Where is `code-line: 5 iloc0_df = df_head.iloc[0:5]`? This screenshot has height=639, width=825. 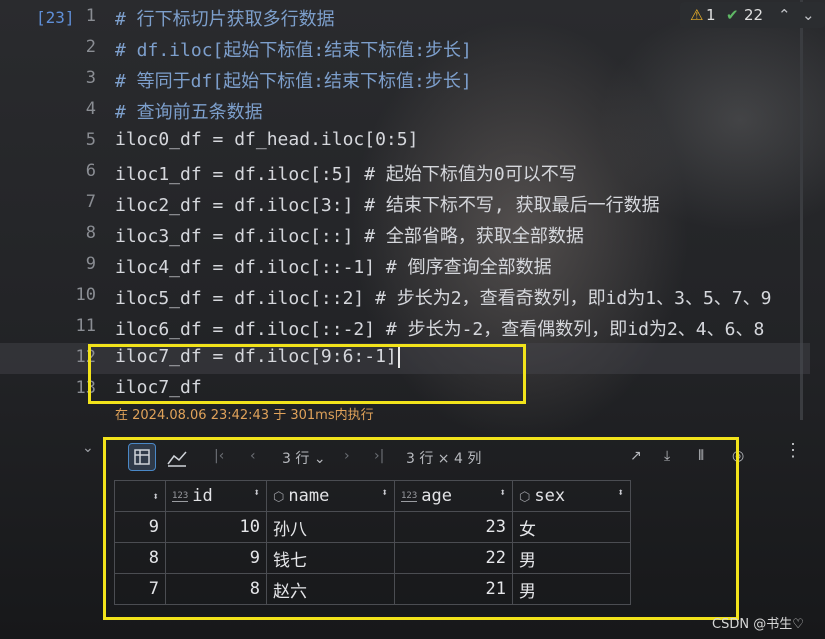 code-line: 5 iloc0_df = df_head.iloc[0:5] is located at coordinates (405, 141).